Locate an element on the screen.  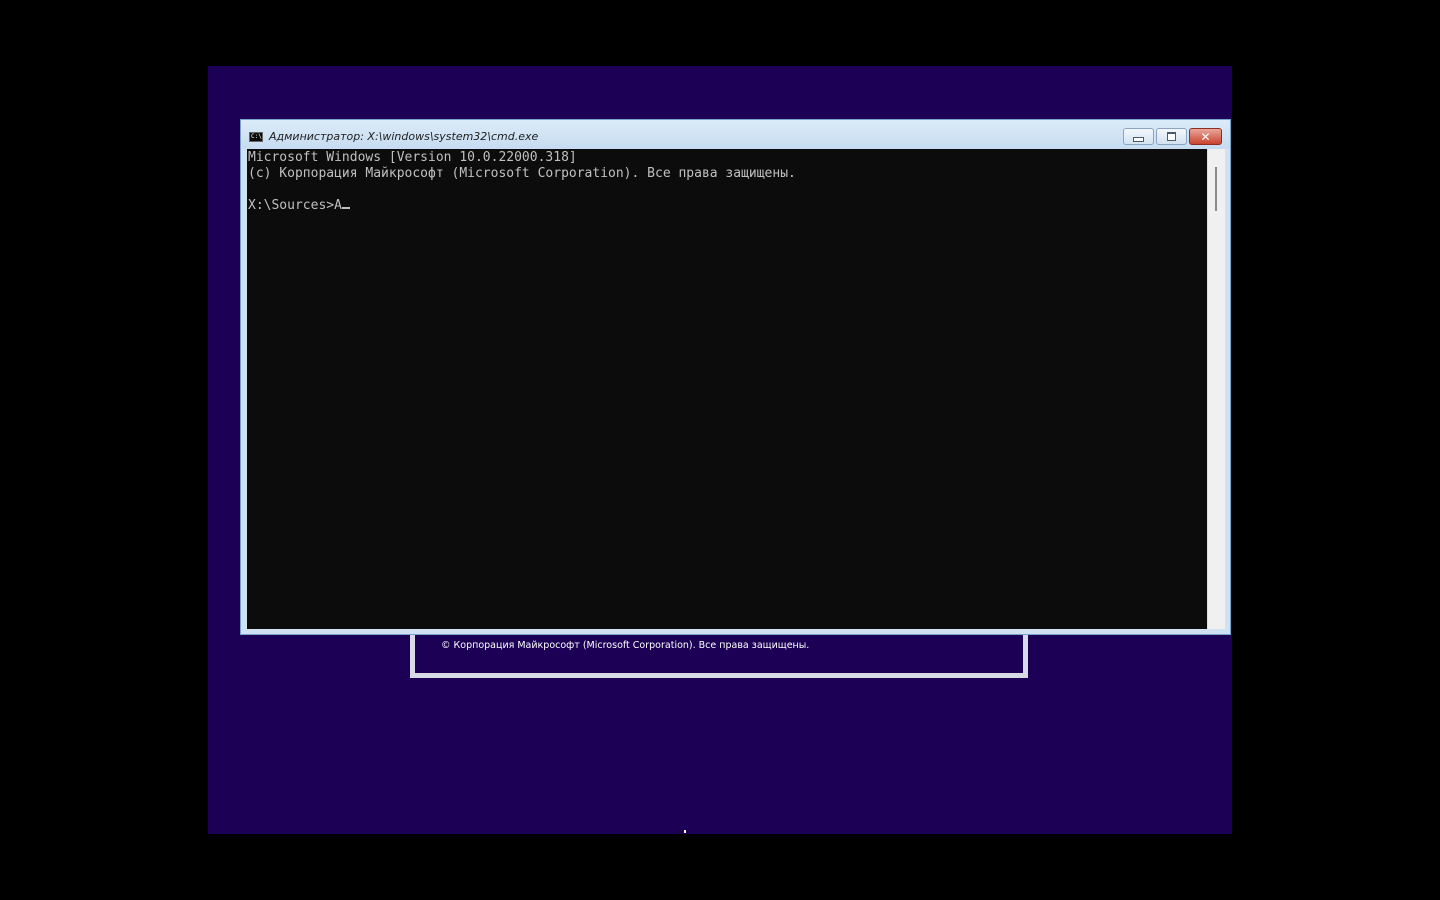
close-icon: ✕ is located at coordinates (1205, 136).